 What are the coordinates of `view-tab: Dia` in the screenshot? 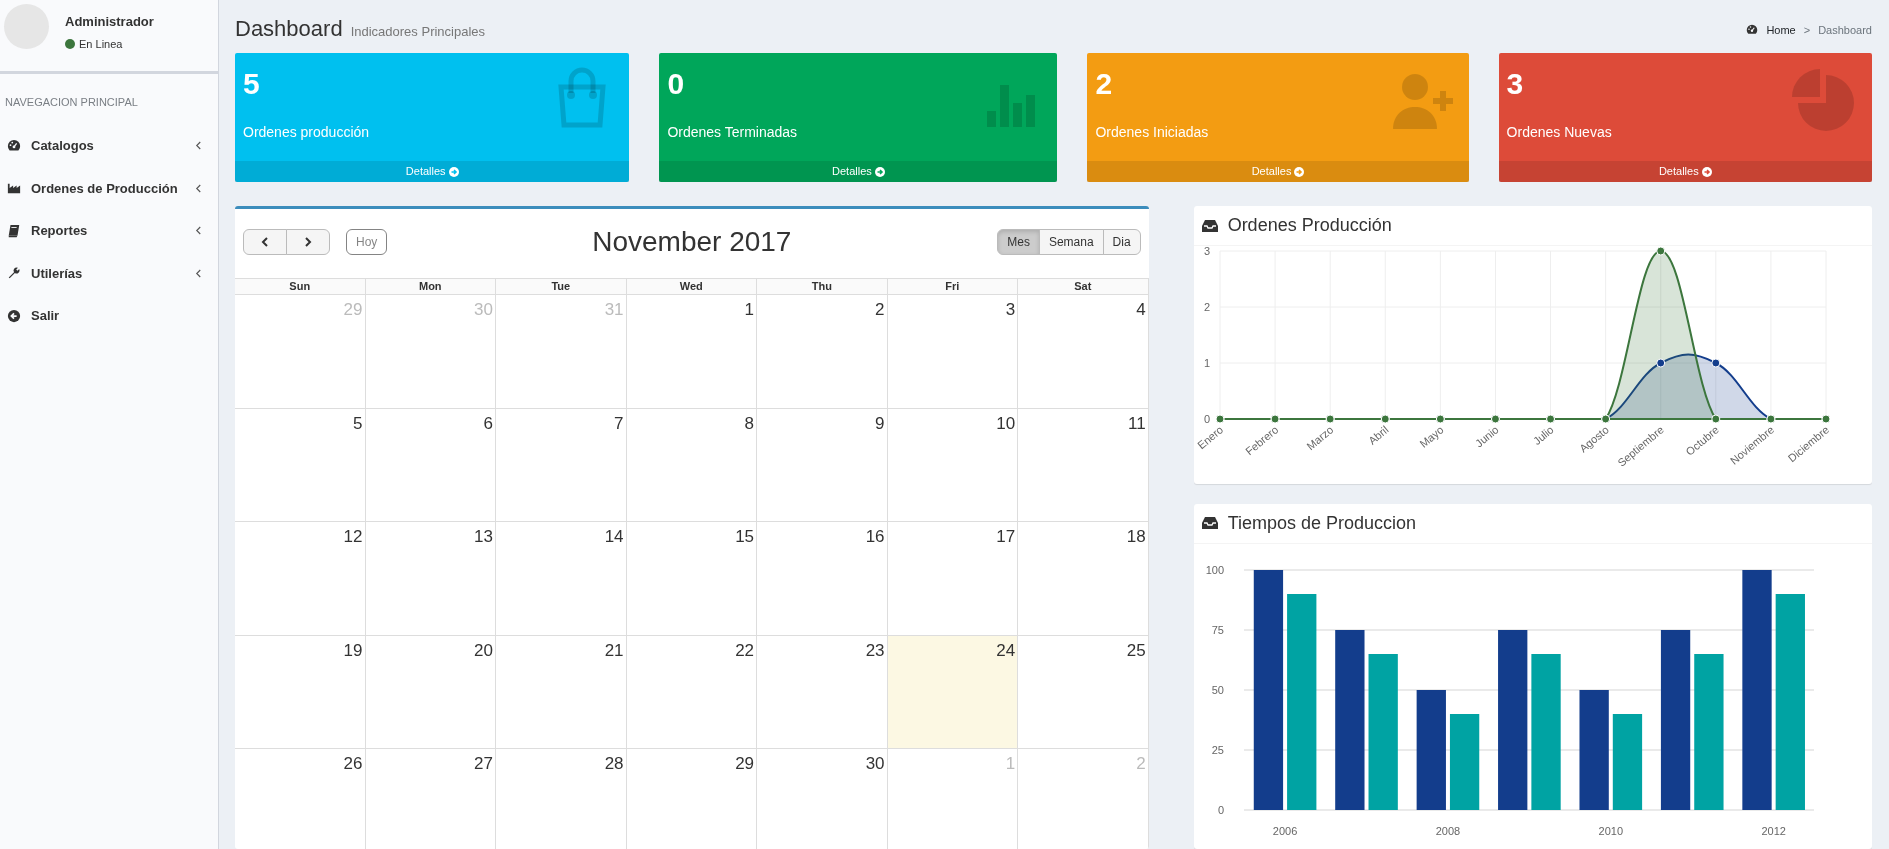 It's located at (1121, 241).